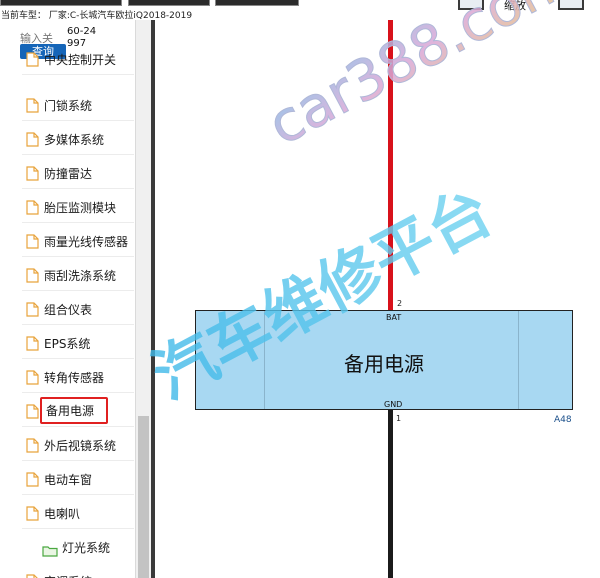  I want to click on tree-item: 胎压监测模块, so click(78, 206).